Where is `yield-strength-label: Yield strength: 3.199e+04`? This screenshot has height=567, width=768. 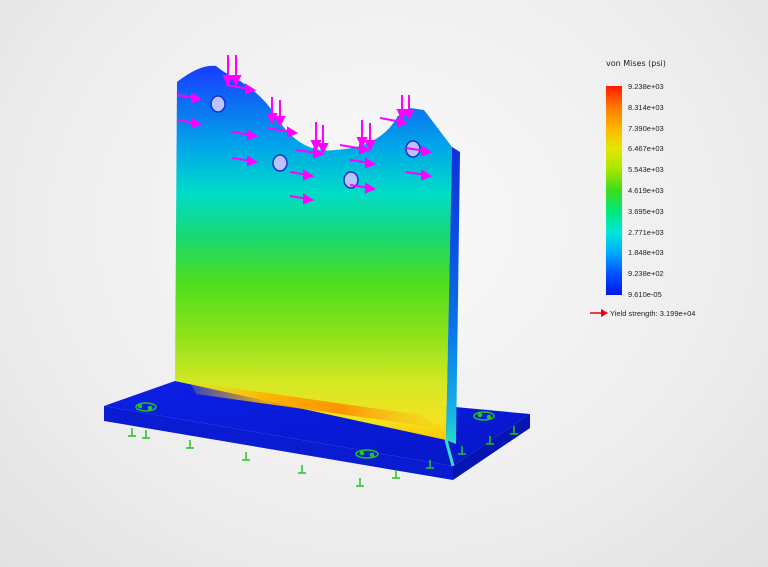
yield-strength-label: Yield strength: 3.199e+04 is located at coordinates (653, 313).